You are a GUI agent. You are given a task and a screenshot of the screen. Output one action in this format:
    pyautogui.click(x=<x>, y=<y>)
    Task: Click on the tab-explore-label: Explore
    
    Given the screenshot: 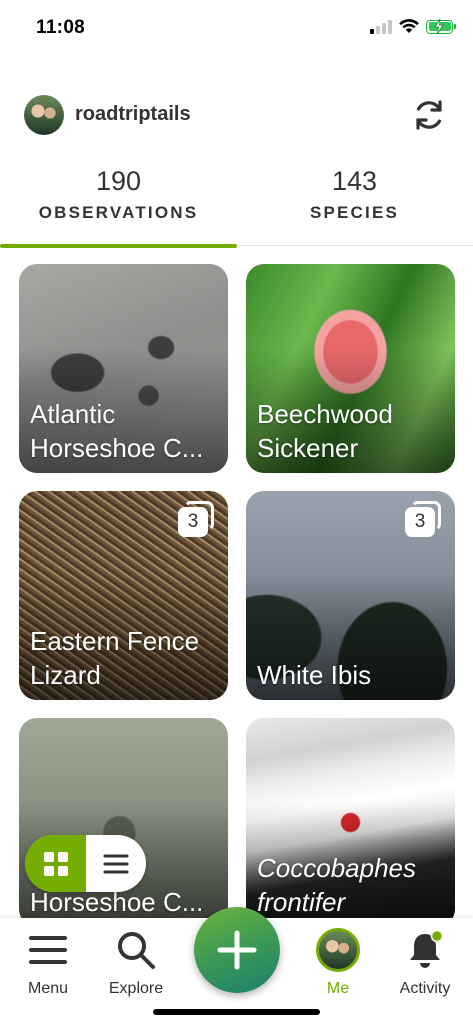 What is the action you would take?
    pyautogui.click(x=136, y=988)
    